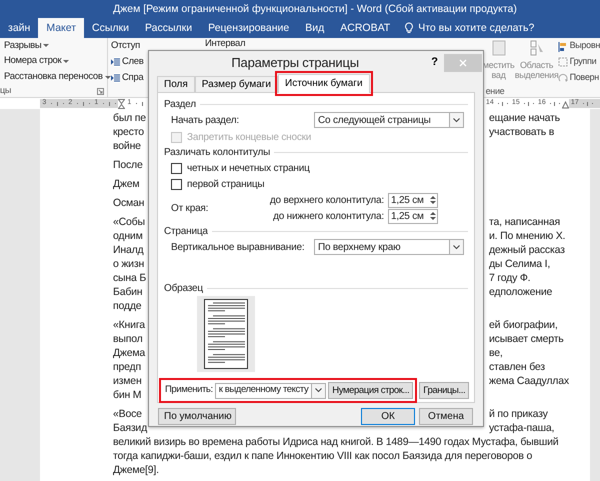  I want to click on field-label: Применить:, so click(189, 390).